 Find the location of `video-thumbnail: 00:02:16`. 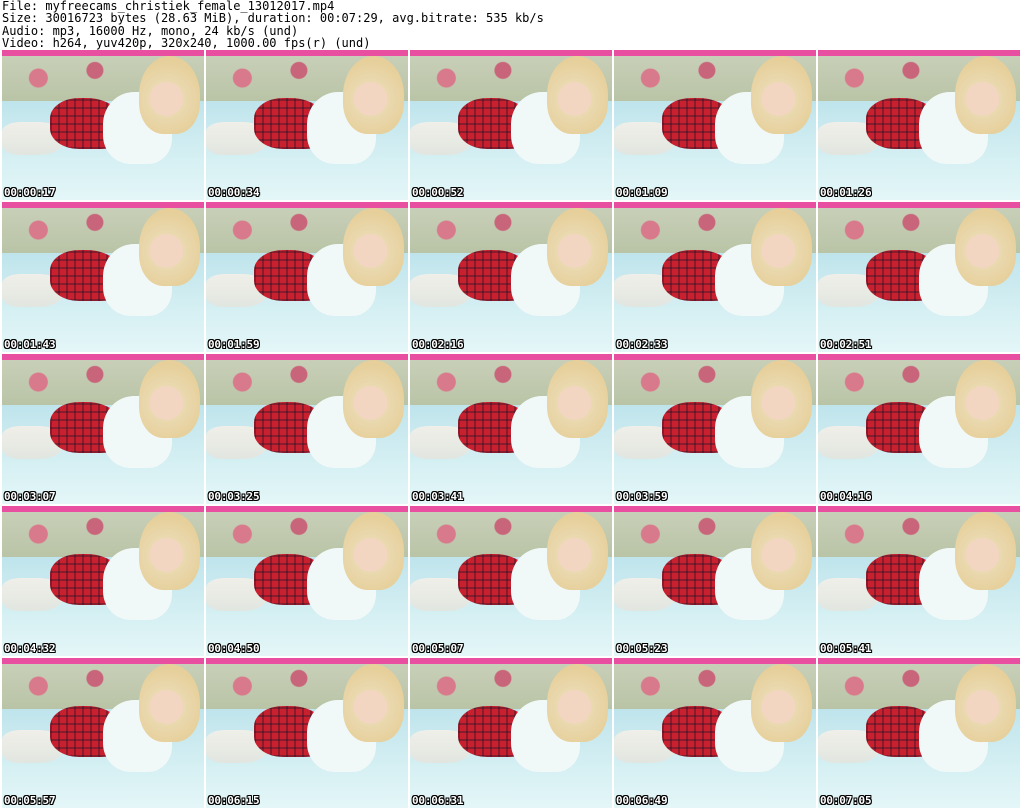

video-thumbnail: 00:02:16 is located at coordinates (511, 277).